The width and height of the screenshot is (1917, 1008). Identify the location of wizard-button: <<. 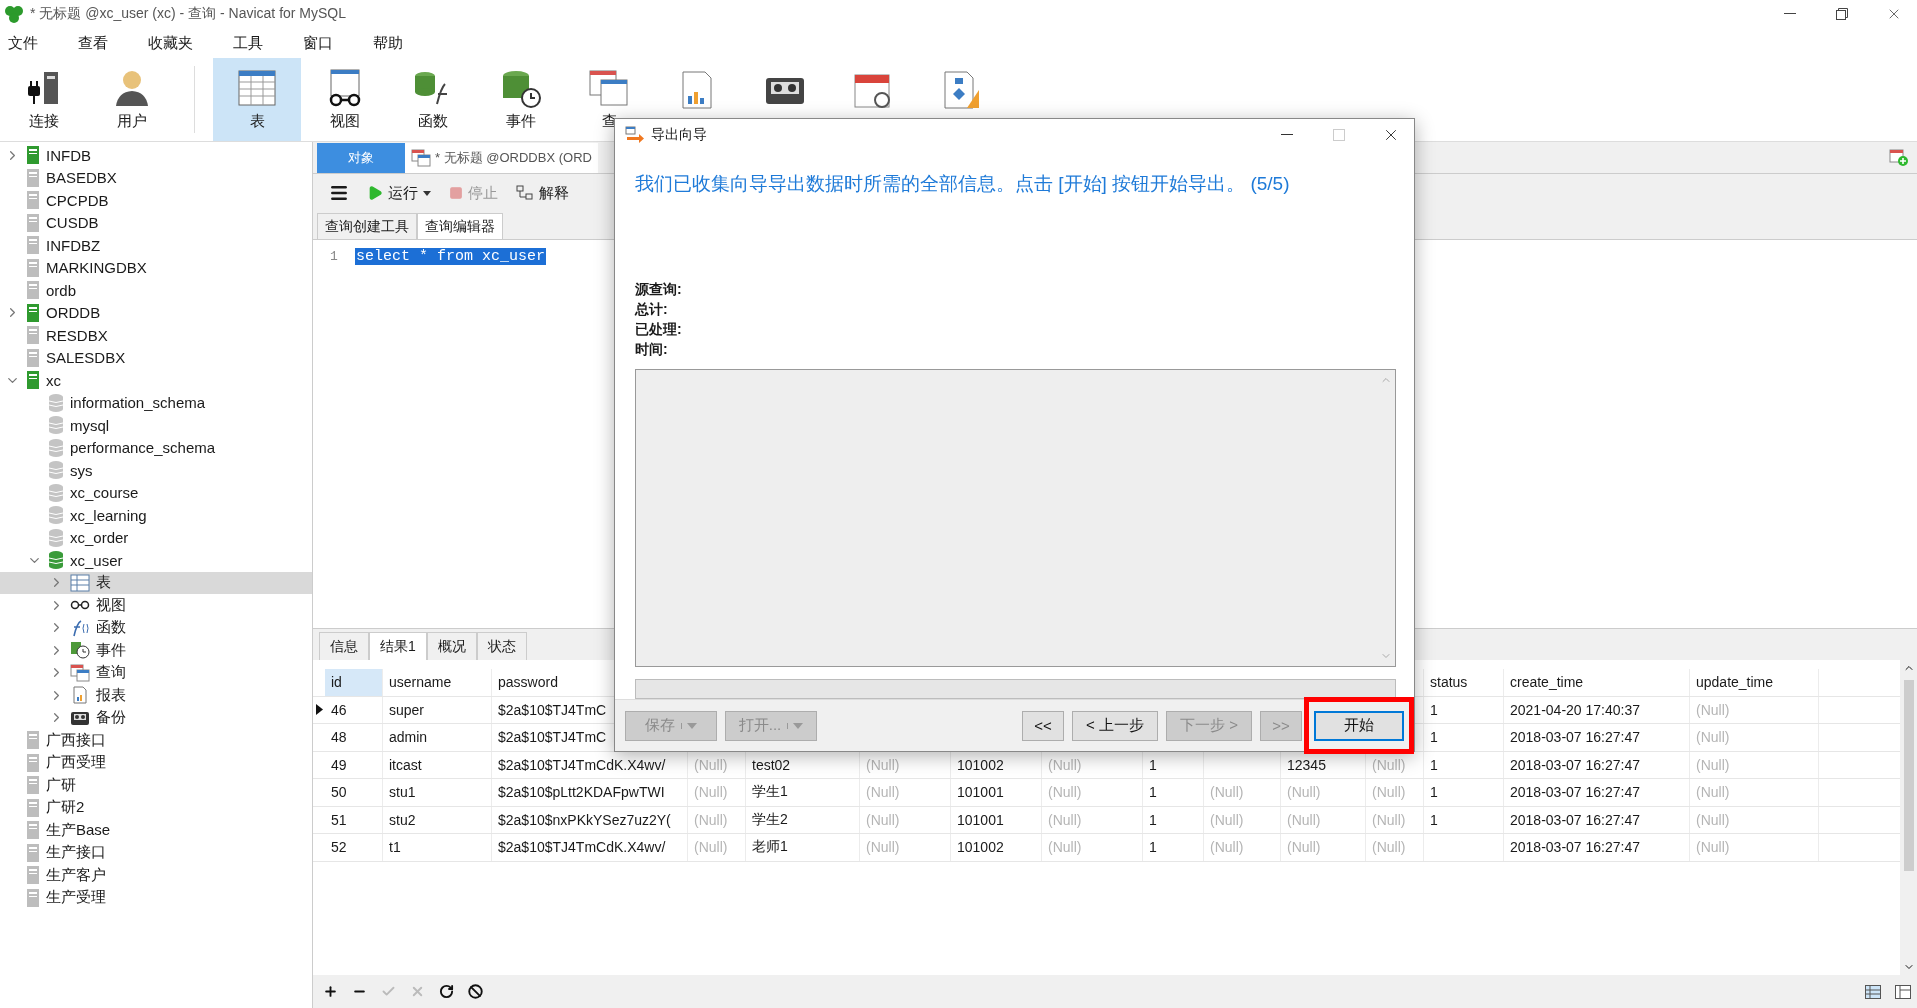
(1043, 725).